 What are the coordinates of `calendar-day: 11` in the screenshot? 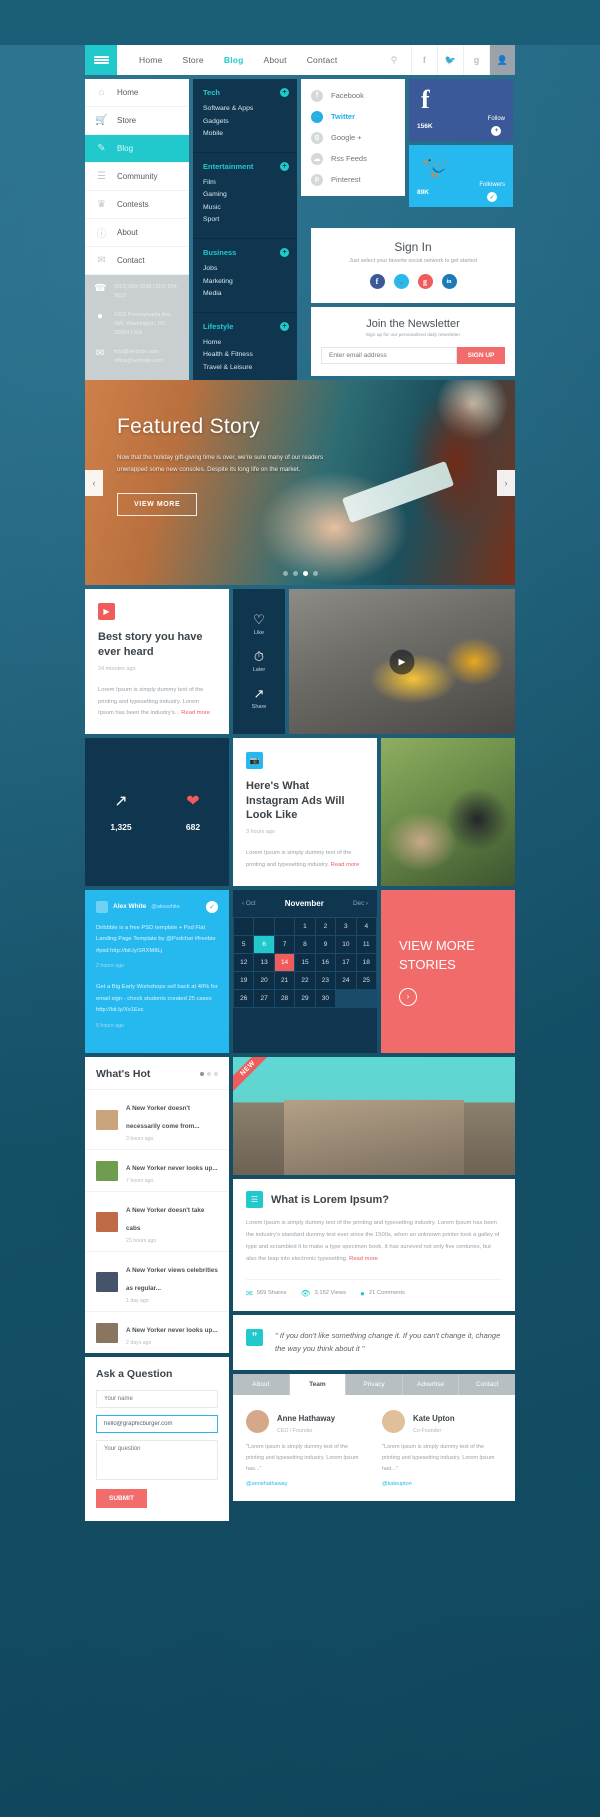 It's located at (366, 944).